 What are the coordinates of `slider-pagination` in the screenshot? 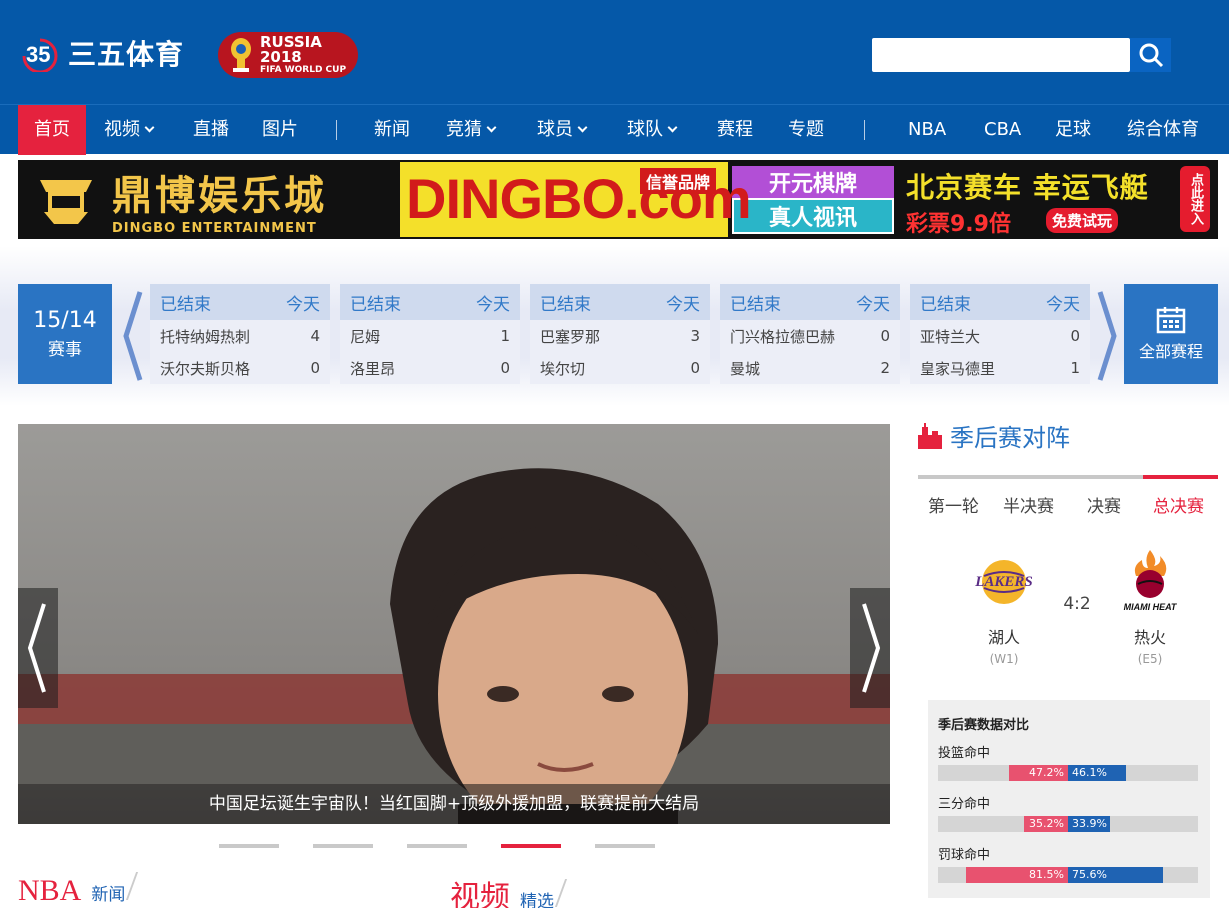 It's located at (454, 846).